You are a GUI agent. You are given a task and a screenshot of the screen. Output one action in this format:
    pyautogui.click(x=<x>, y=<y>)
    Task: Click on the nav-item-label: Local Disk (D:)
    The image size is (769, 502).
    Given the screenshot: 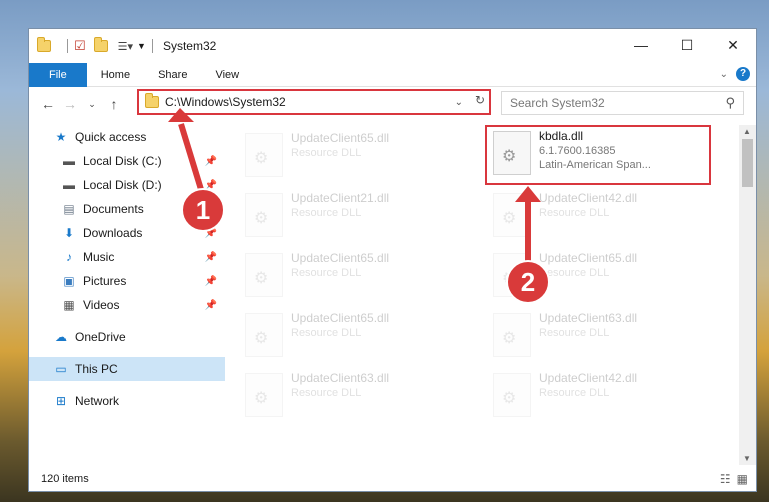 What is the action you would take?
    pyautogui.click(x=122, y=185)
    